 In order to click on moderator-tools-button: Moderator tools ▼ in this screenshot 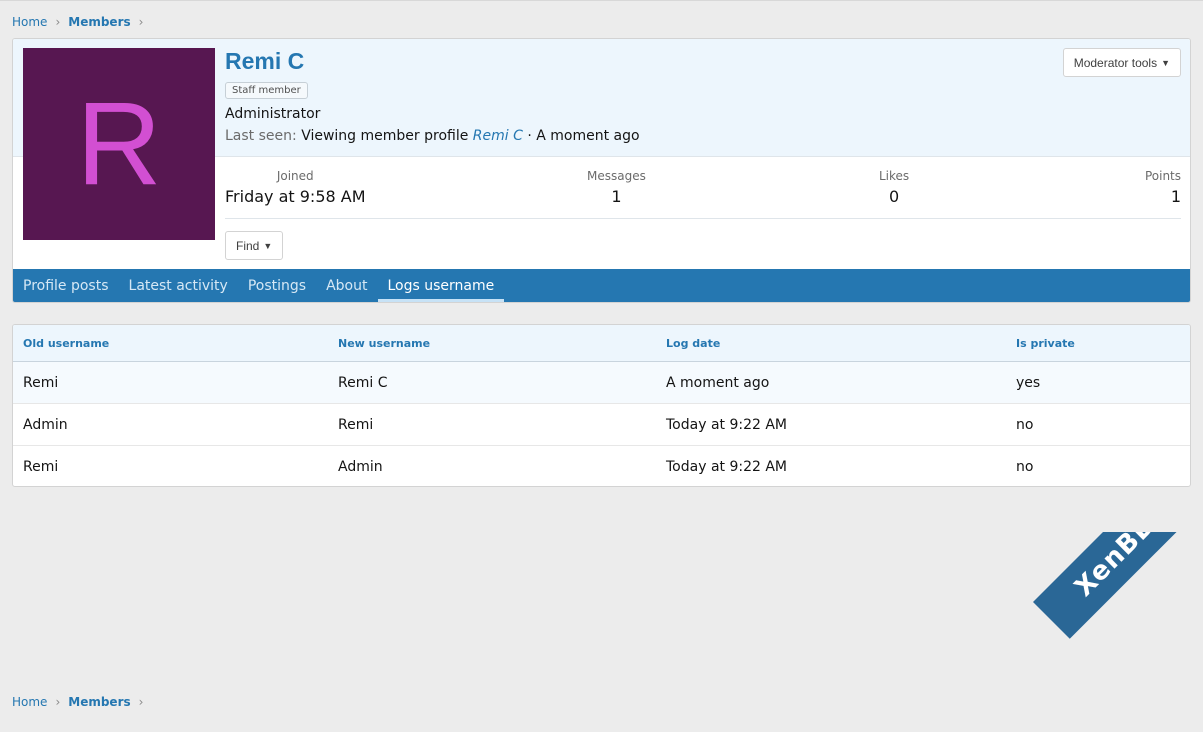, I will do `click(1121, 62)`.